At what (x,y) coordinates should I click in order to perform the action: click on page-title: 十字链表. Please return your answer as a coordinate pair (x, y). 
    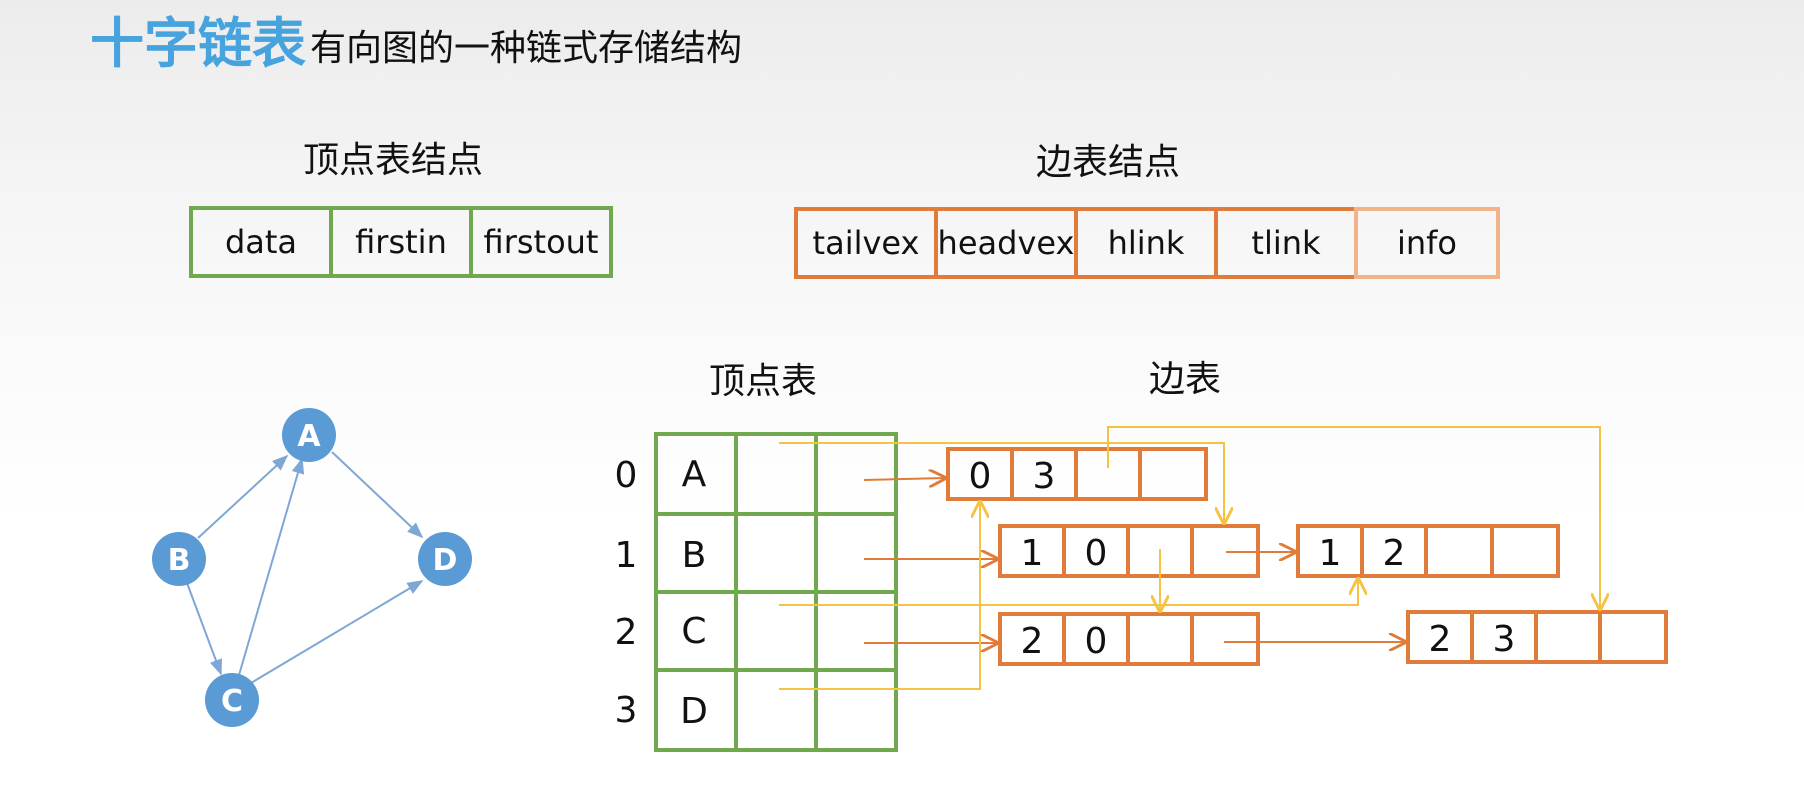
    Looking at the image, I should click on (198, 43).